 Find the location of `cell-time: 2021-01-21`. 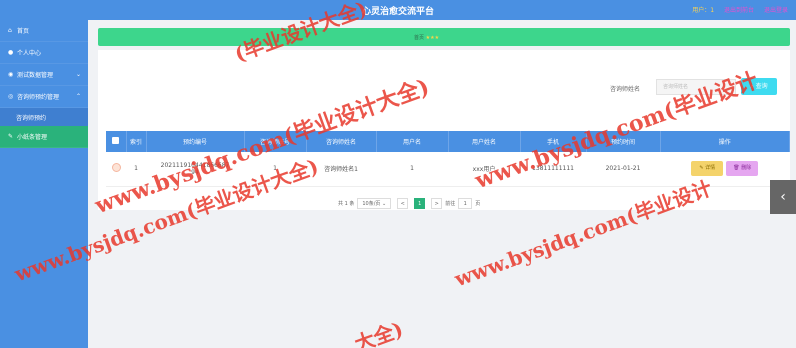

cell-time: 2021-01-21 is located at coordinates (623, 169).